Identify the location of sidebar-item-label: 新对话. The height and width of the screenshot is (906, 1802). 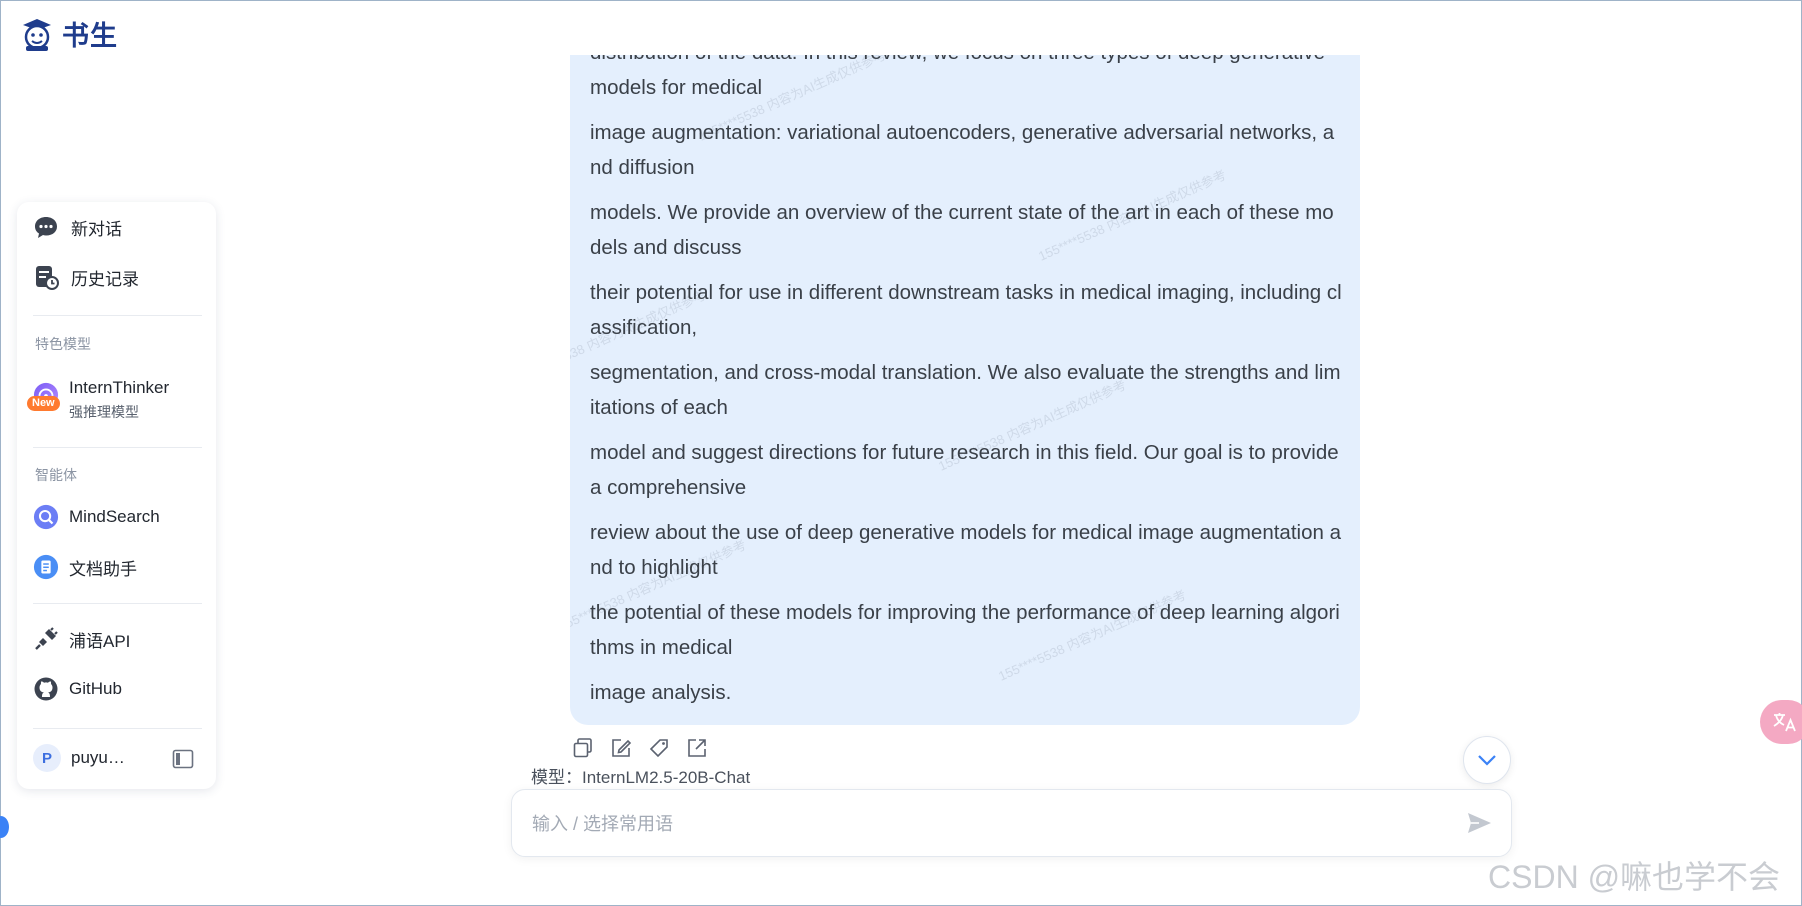
(96, 229).